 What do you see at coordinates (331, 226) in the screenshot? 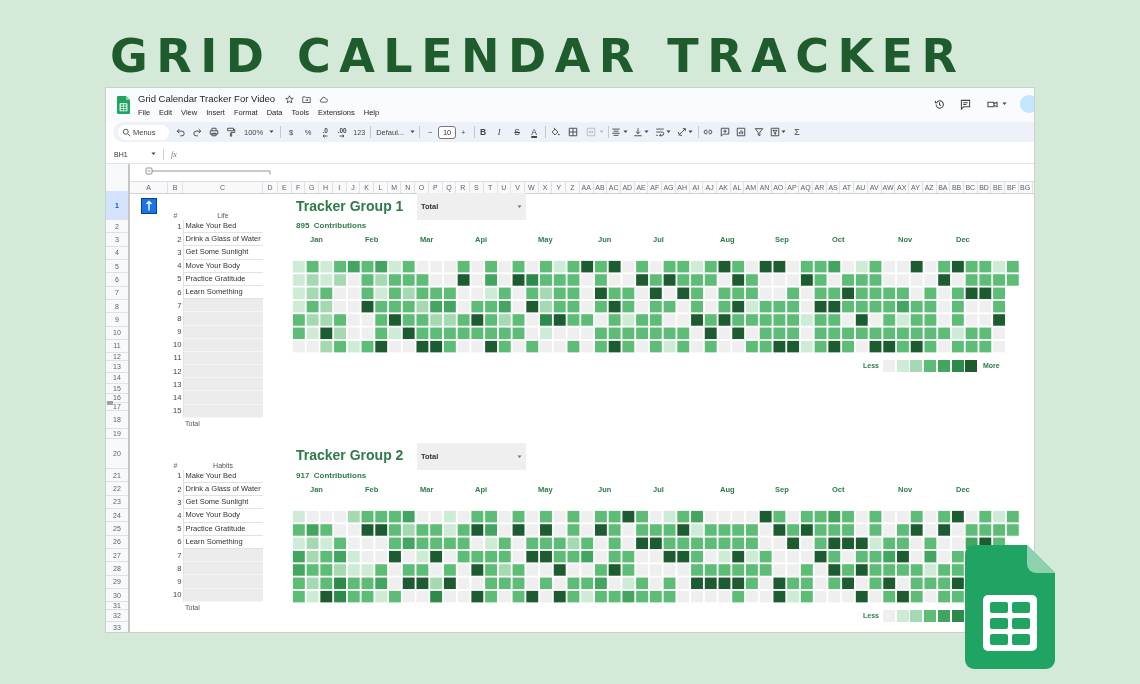
I see `contributions-count: 895 Contributions` at bounding box center [331, 226].